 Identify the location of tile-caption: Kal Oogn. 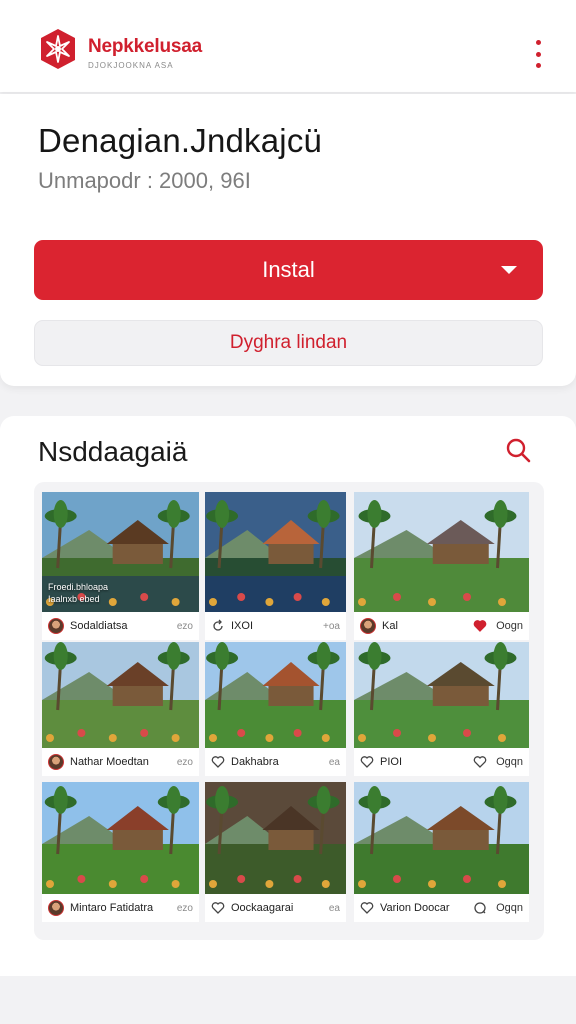
(441, 626).